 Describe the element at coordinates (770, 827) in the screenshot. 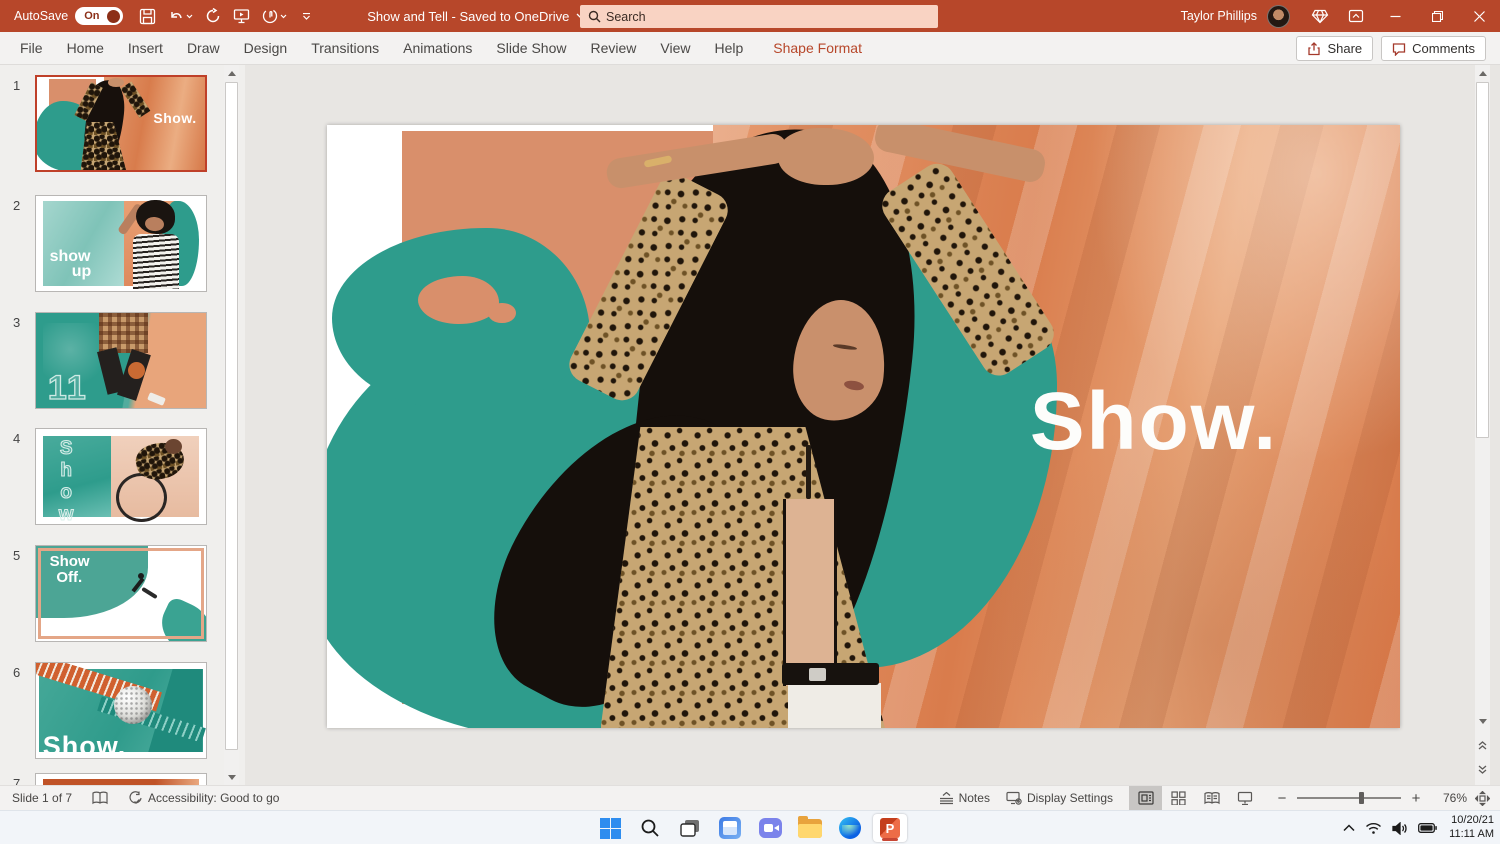

I see `chat-button` at that location.